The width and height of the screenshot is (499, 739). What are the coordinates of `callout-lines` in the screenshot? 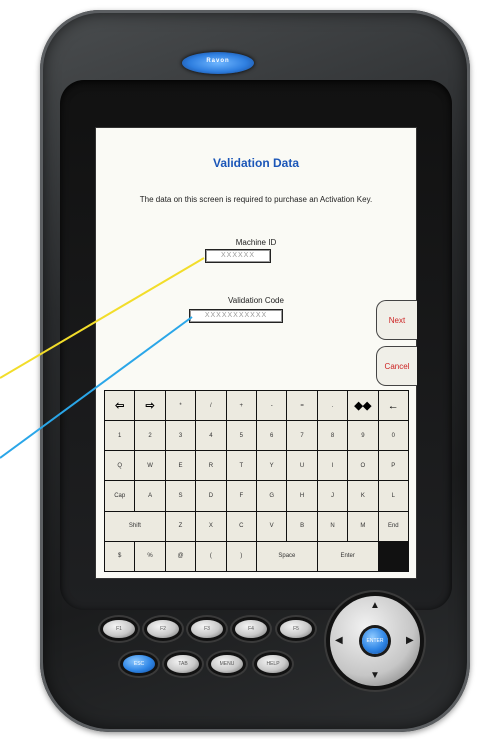 It's located at (102, 358).